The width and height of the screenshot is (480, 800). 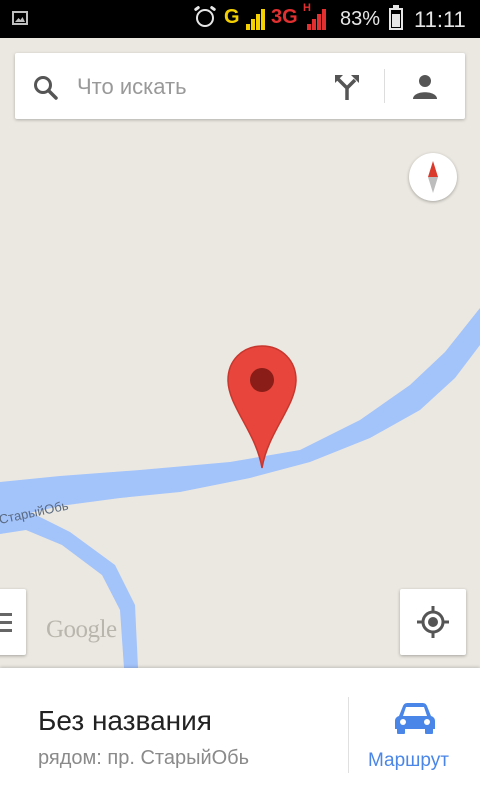 I want to click on search-icon, so click(x=46, y=88).